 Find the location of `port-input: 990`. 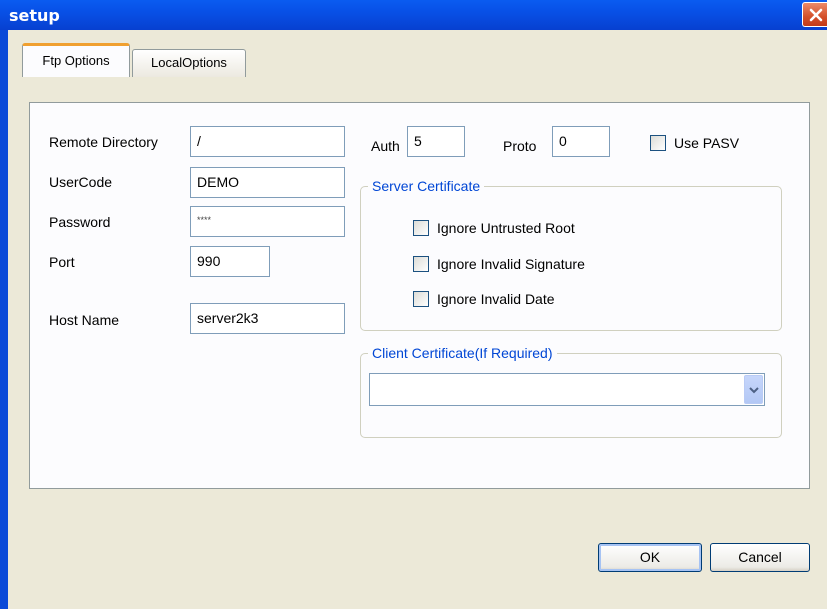

port-input: 990 is located at coordinates (230, 261).